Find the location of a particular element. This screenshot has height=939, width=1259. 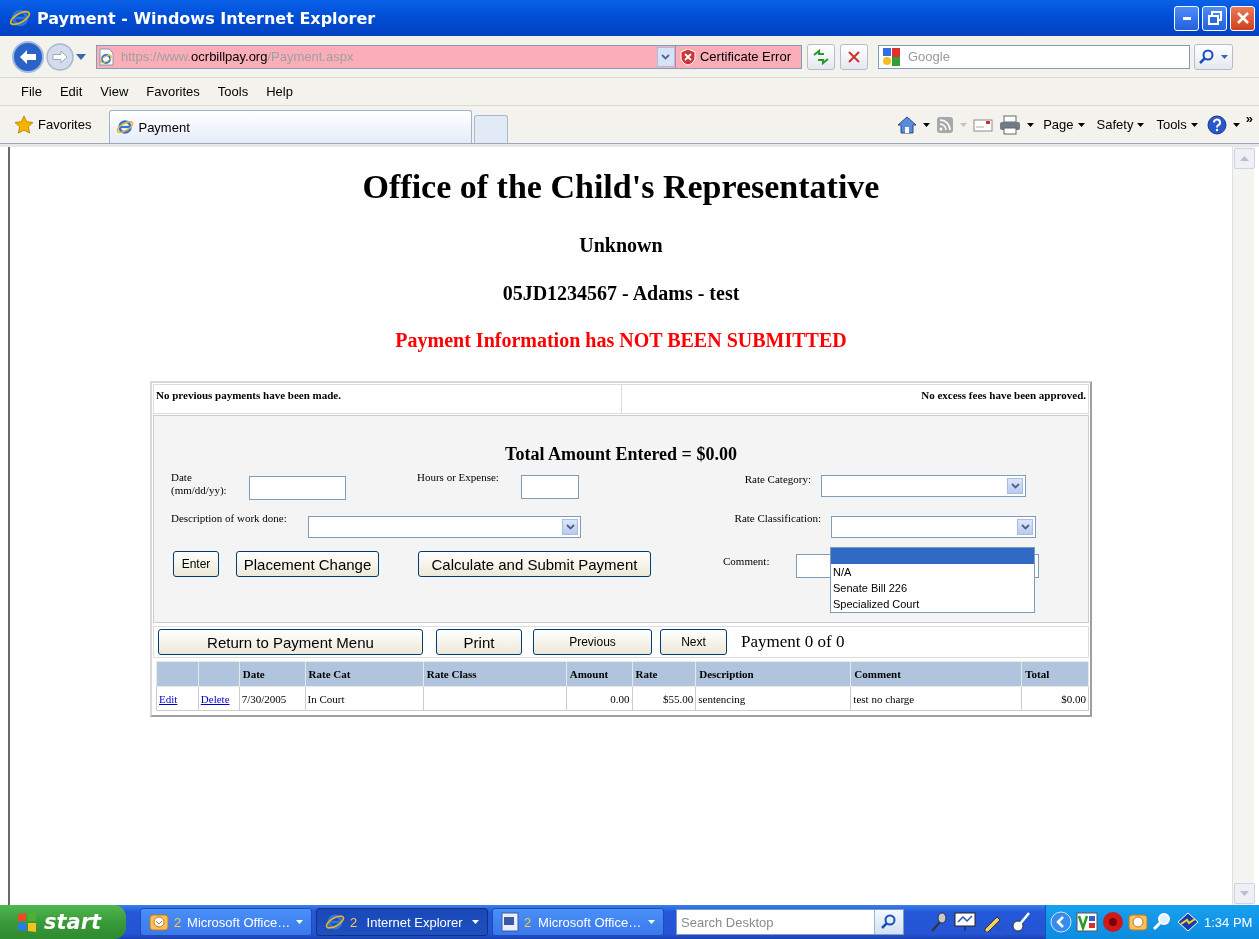

field-label: Rate Category: is located at coordinates (778, 479).